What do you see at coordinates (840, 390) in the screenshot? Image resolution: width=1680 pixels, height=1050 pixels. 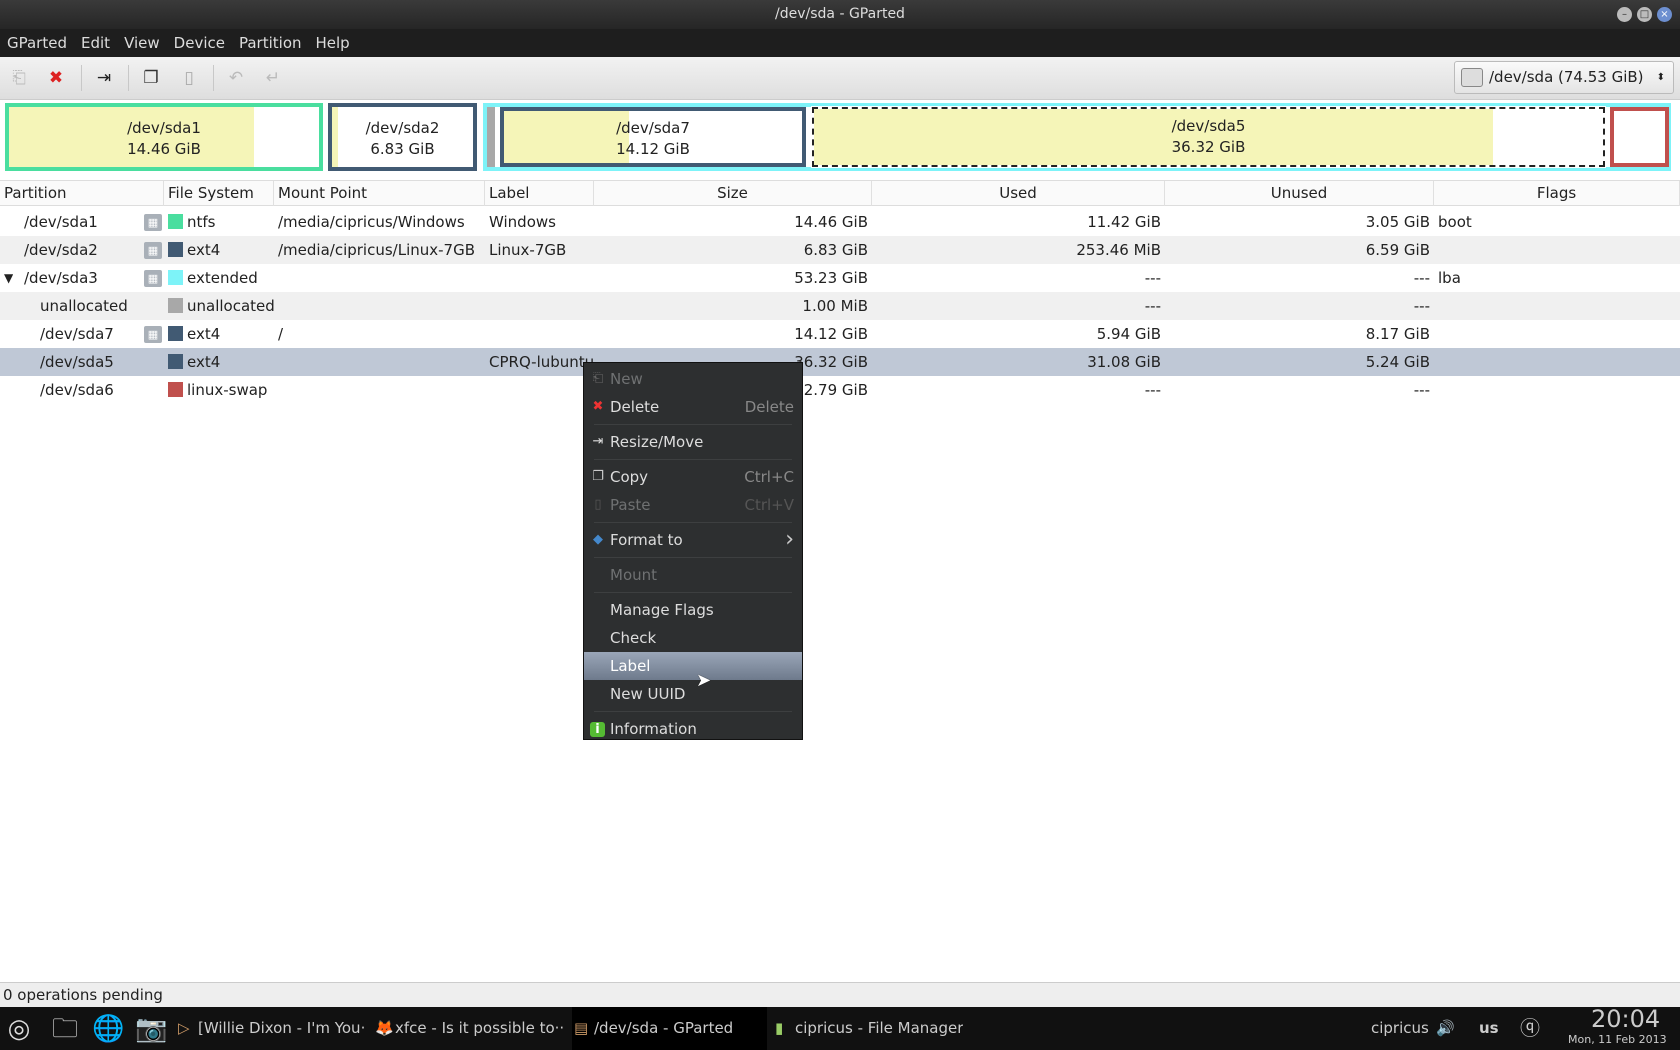 I see `table-row: /dev/sda6 linux-swap 2.79 GiB --- ---` at bounding box center [840, 390].